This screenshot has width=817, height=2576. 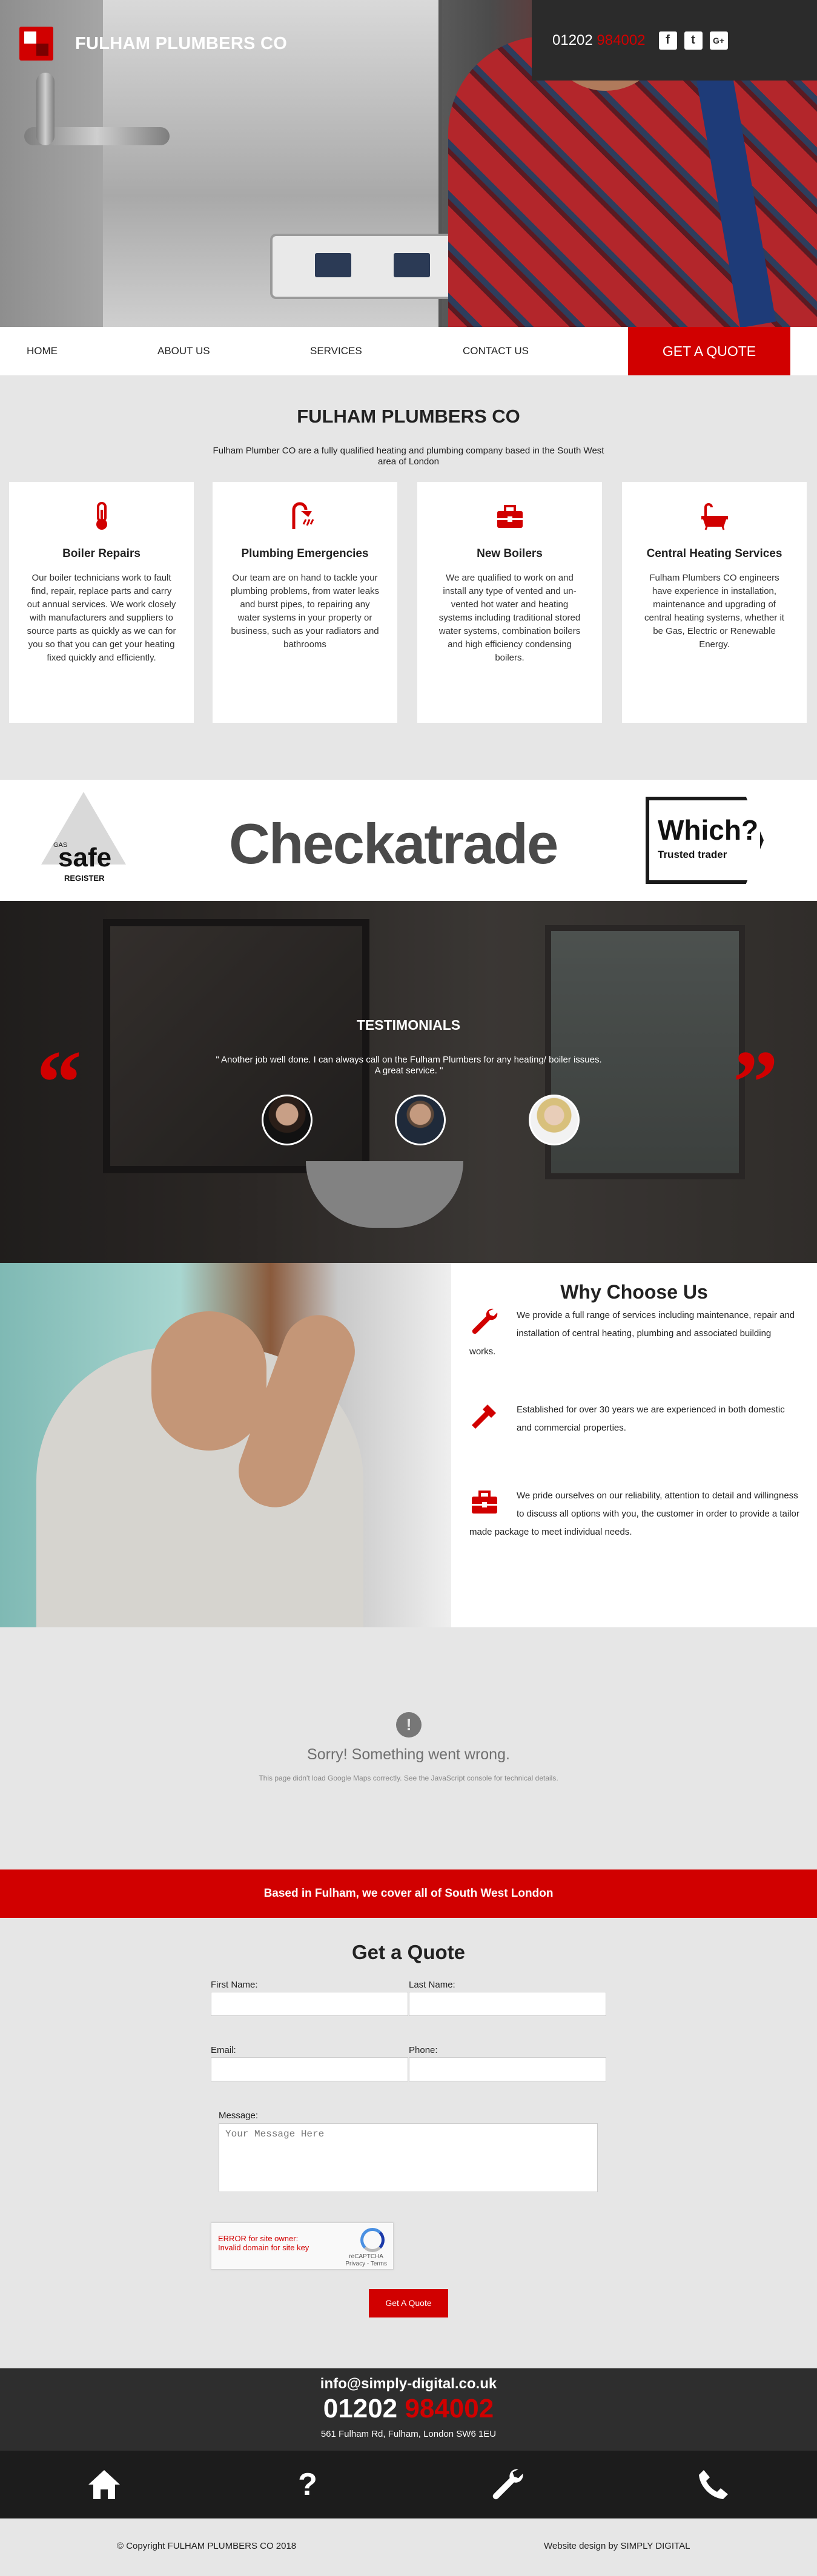 I want to click on email-field, so click(x=309, y=2069).